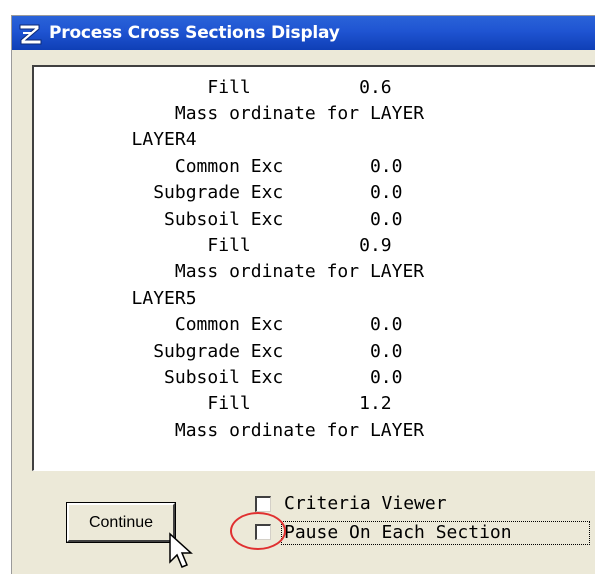 The height and width of the screenshot is (574, 595). I want to click on report-line: Fill 0.6, so click(213, 87).